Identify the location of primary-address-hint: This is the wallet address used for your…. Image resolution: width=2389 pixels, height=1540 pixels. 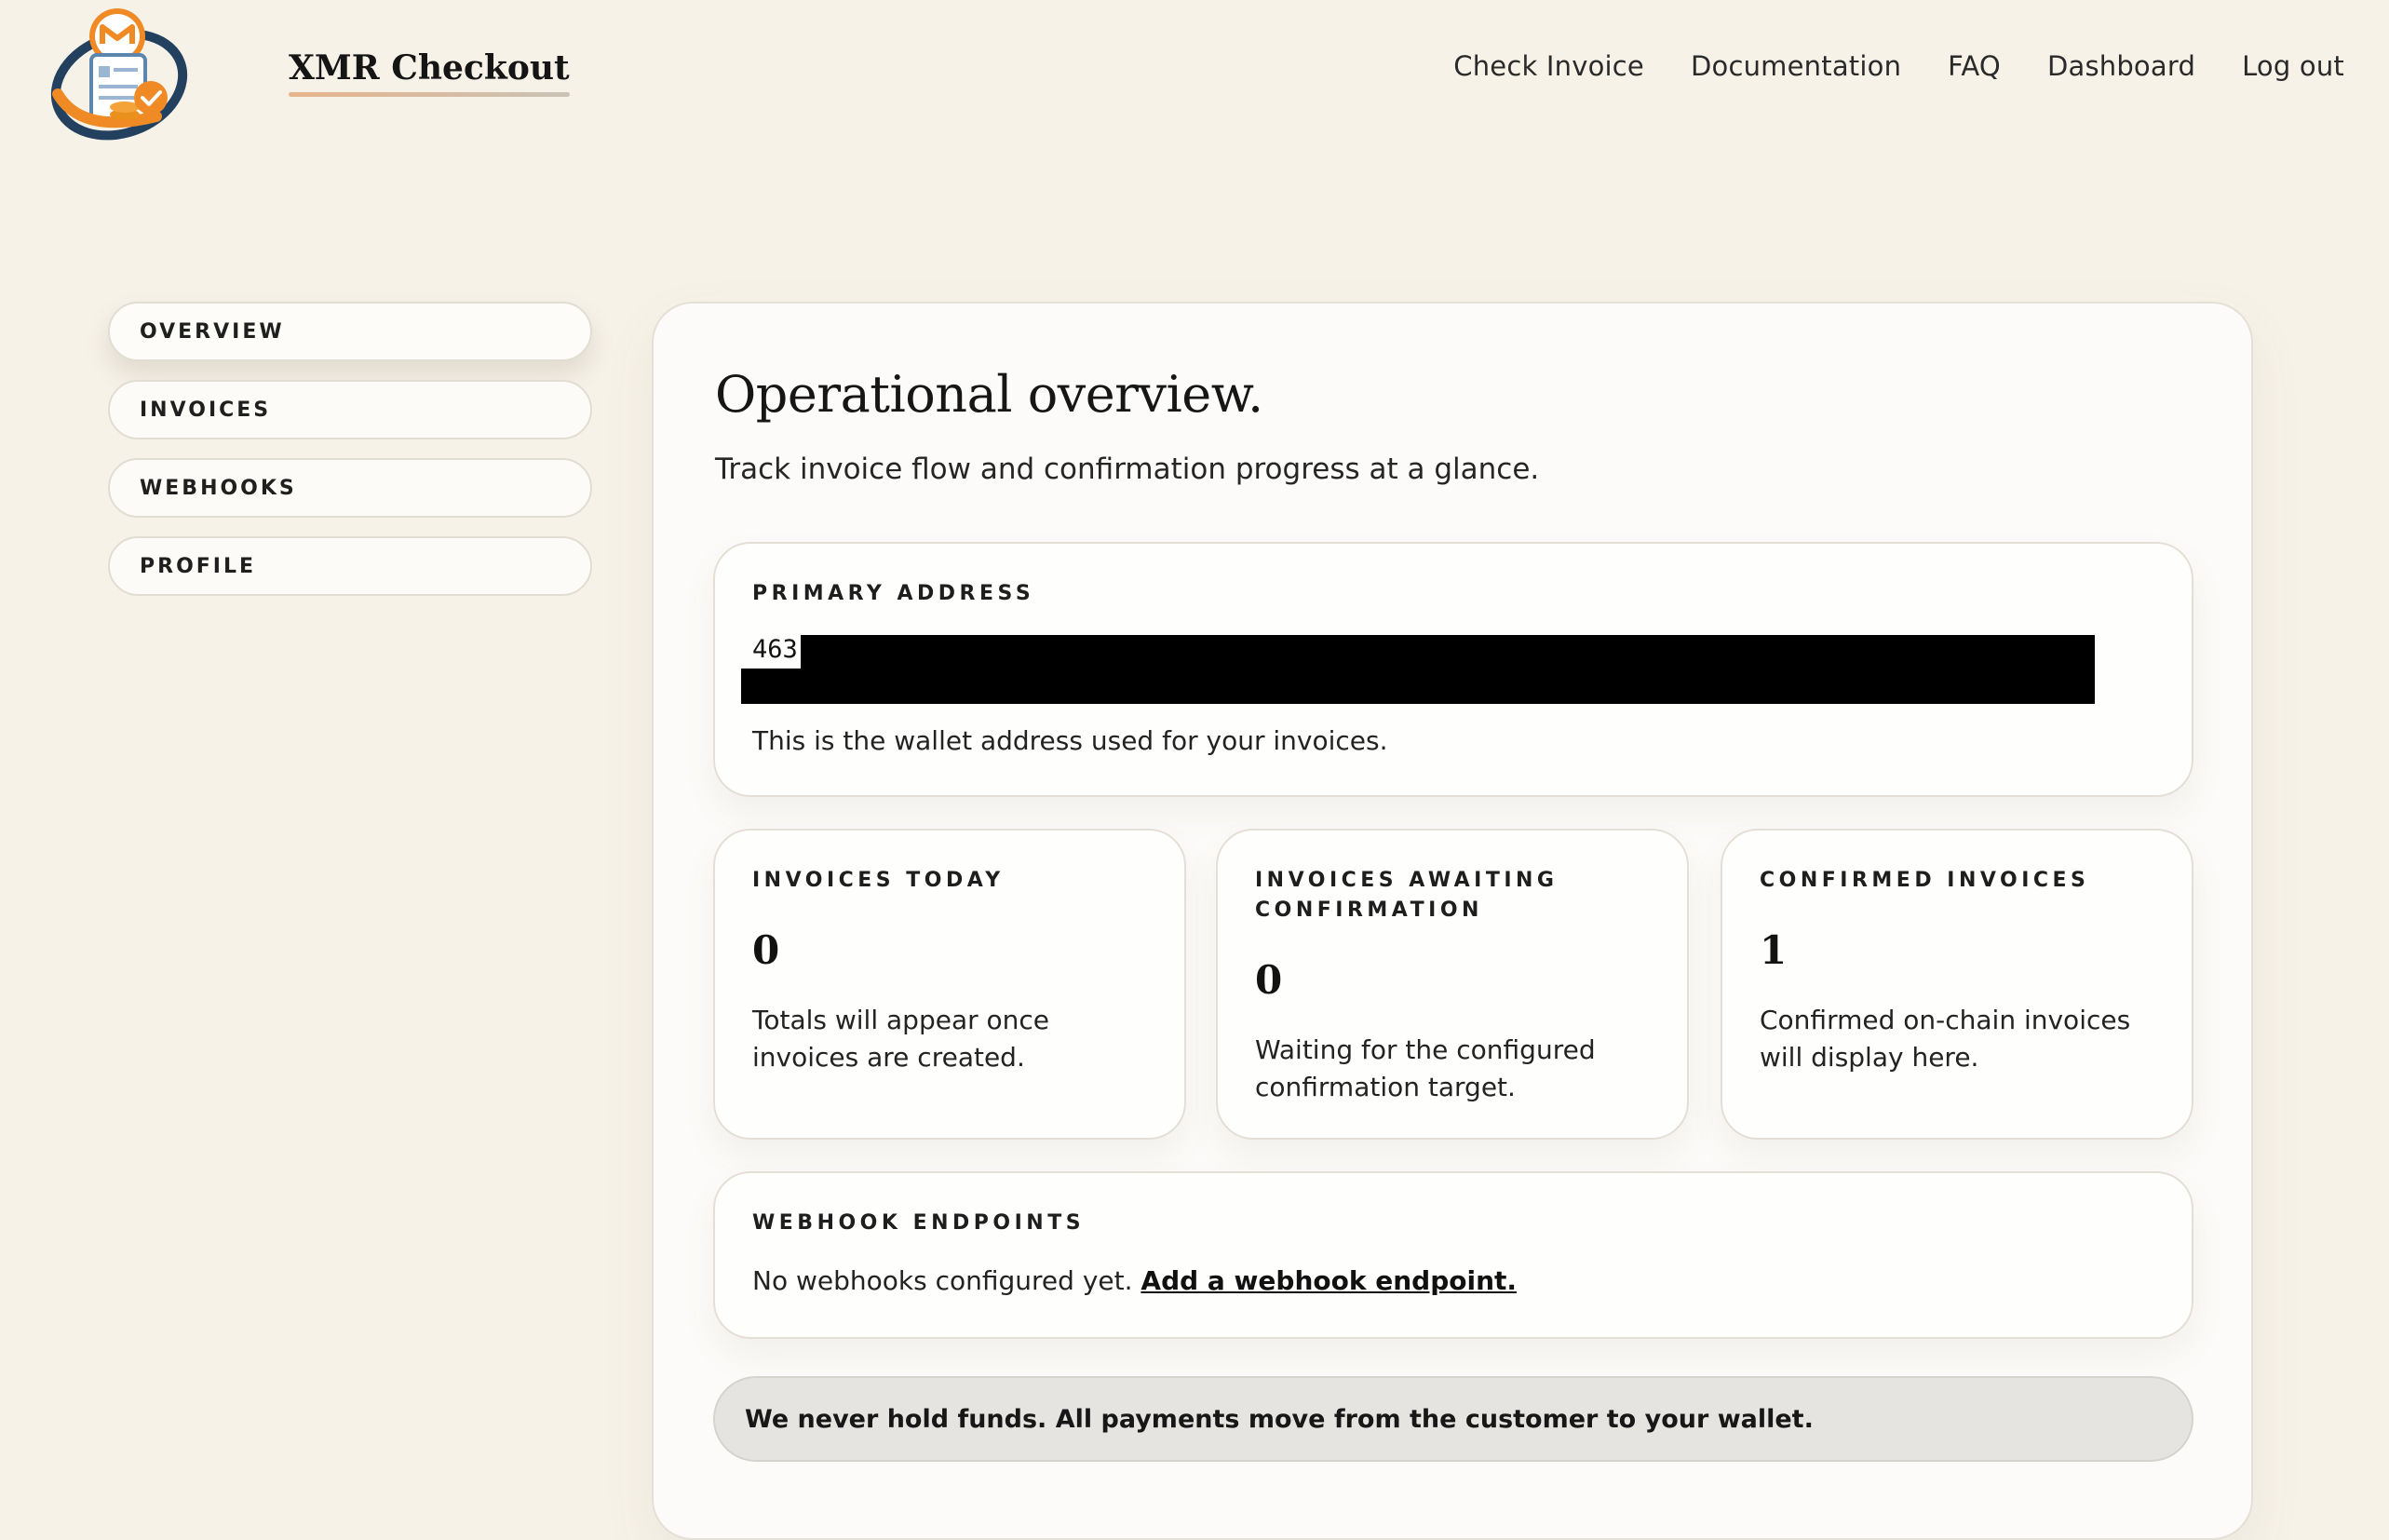
(1070, 741).